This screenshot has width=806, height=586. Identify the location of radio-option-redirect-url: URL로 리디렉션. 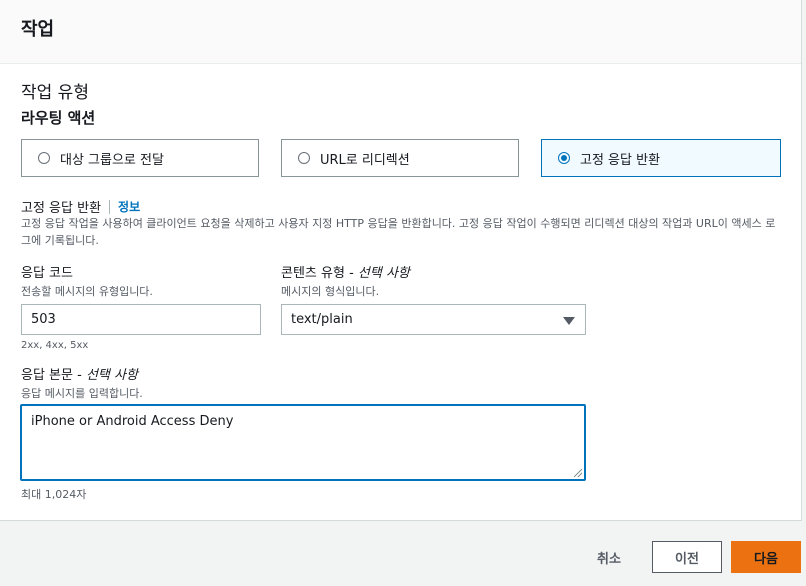
(400, 158).